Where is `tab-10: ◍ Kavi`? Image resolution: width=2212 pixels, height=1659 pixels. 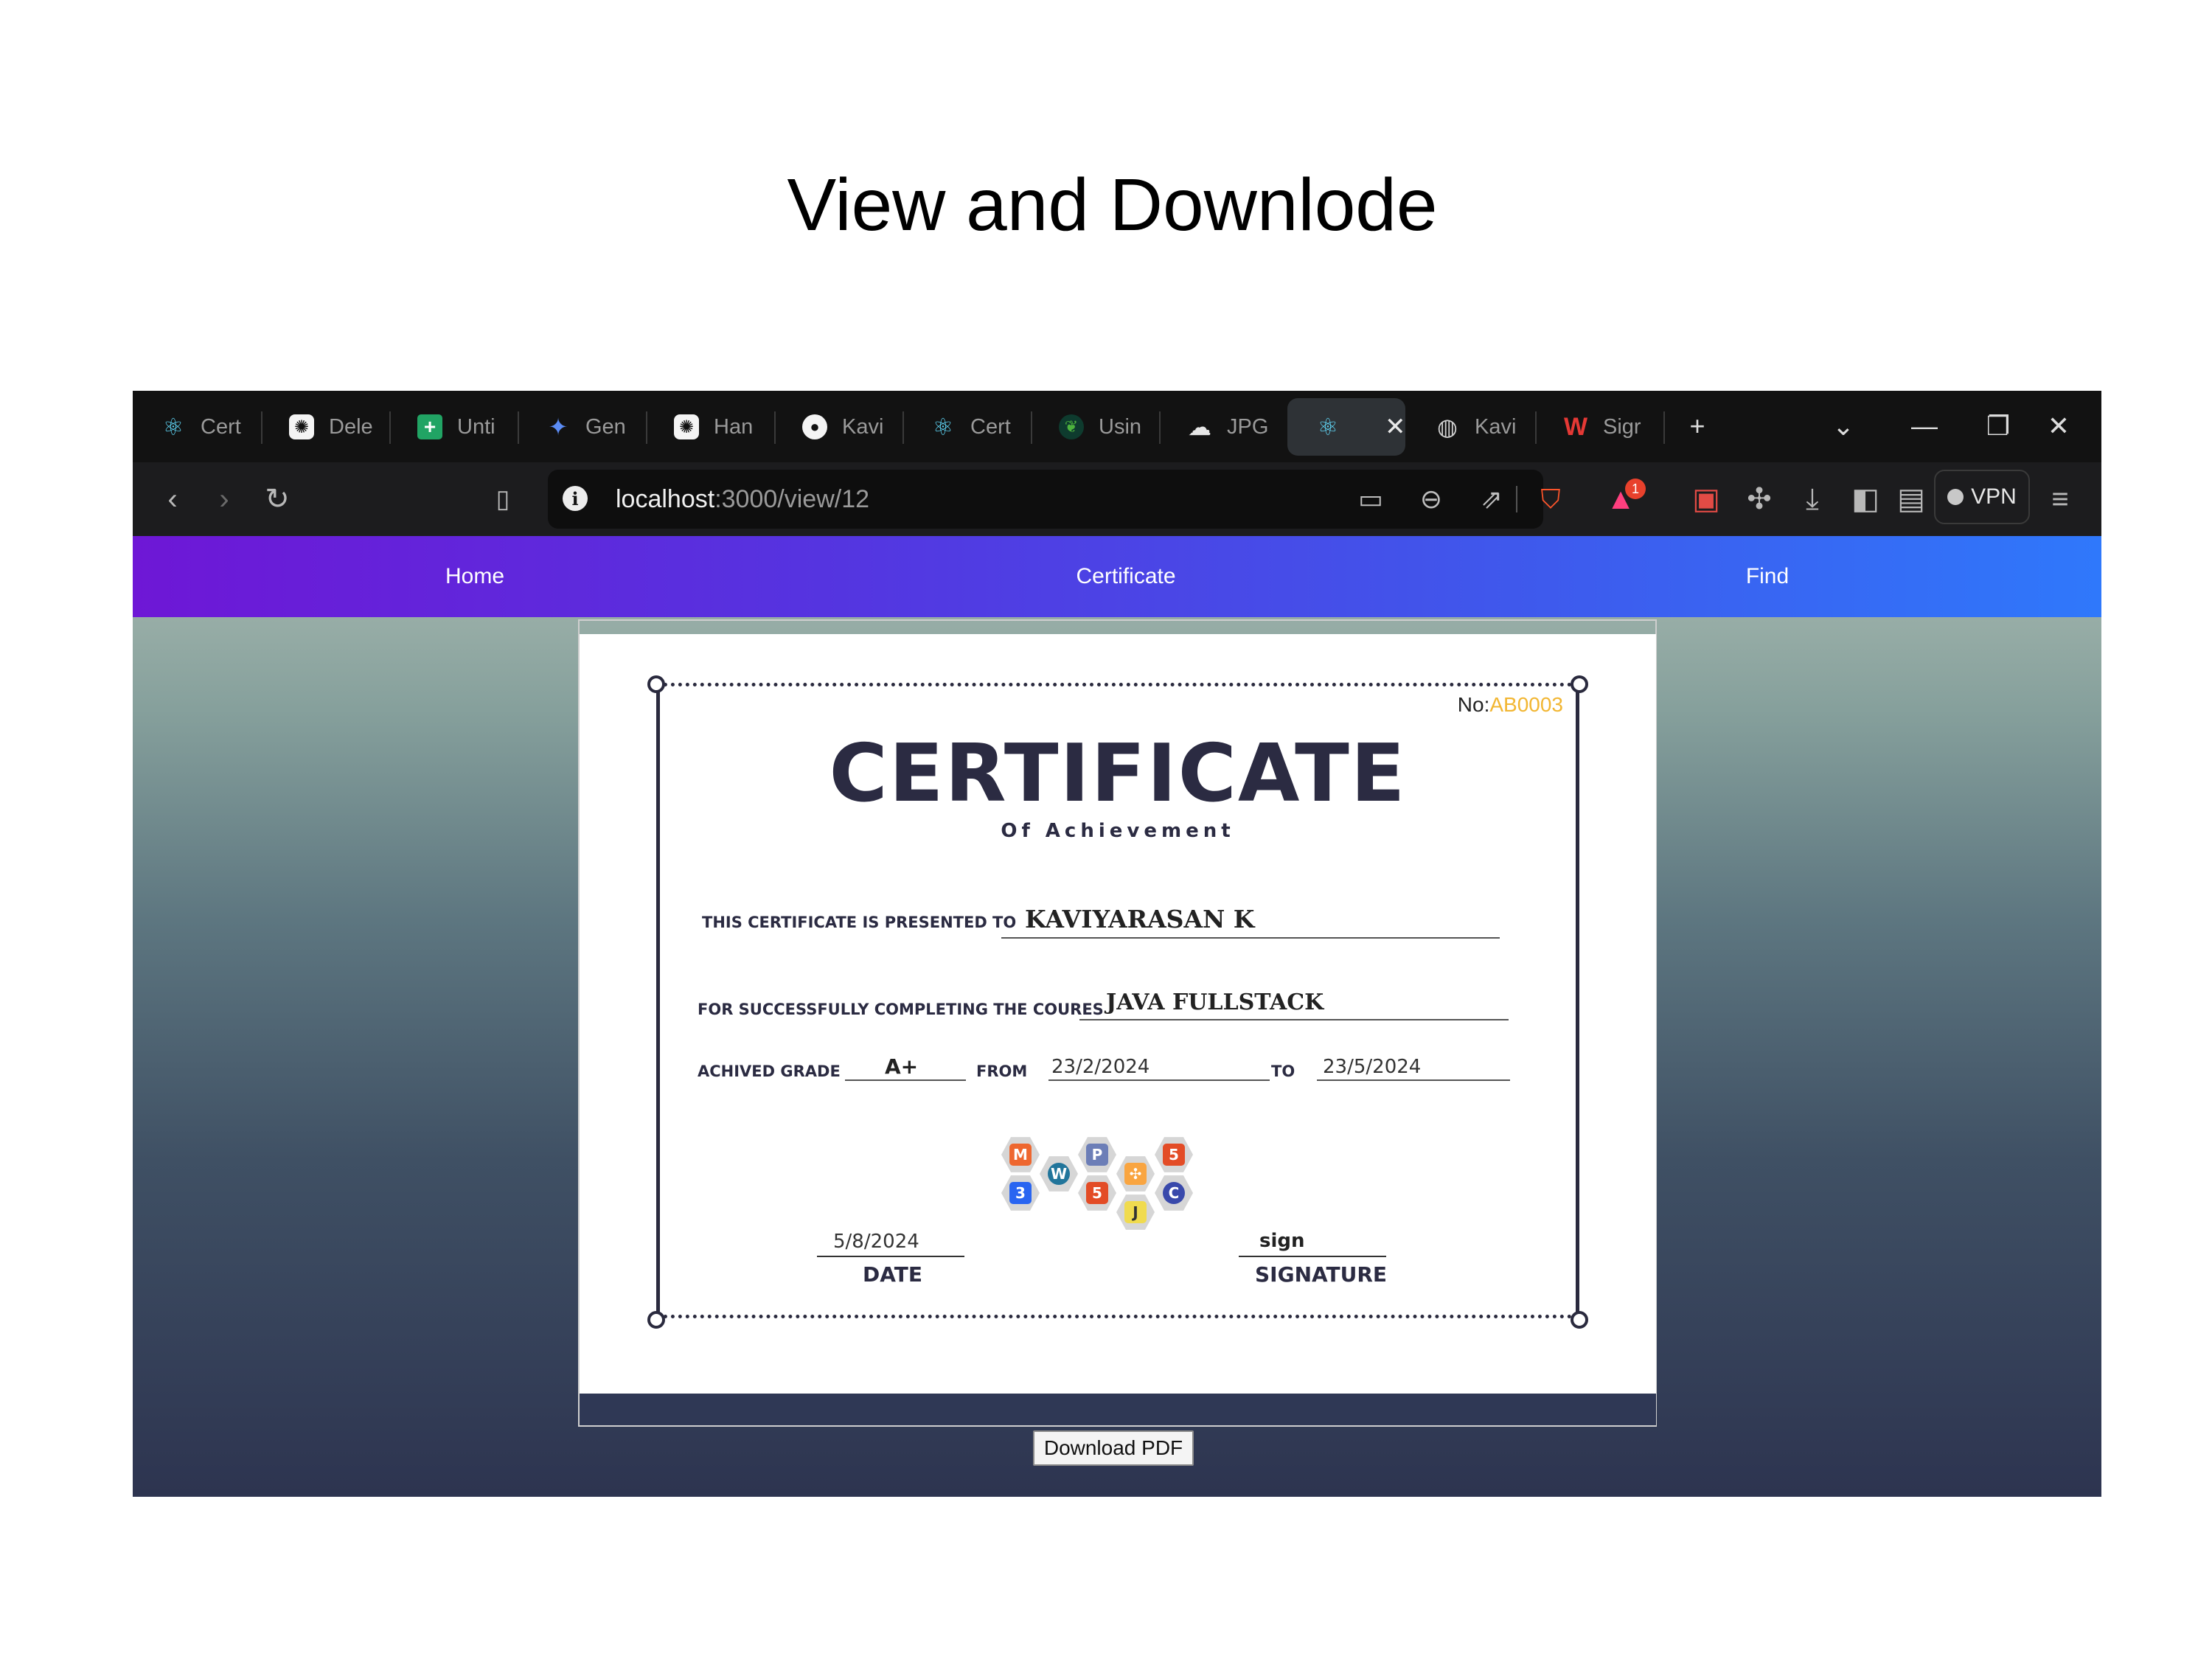
tab-10: ◍ Kavi is located at coordinates (1470, 427).